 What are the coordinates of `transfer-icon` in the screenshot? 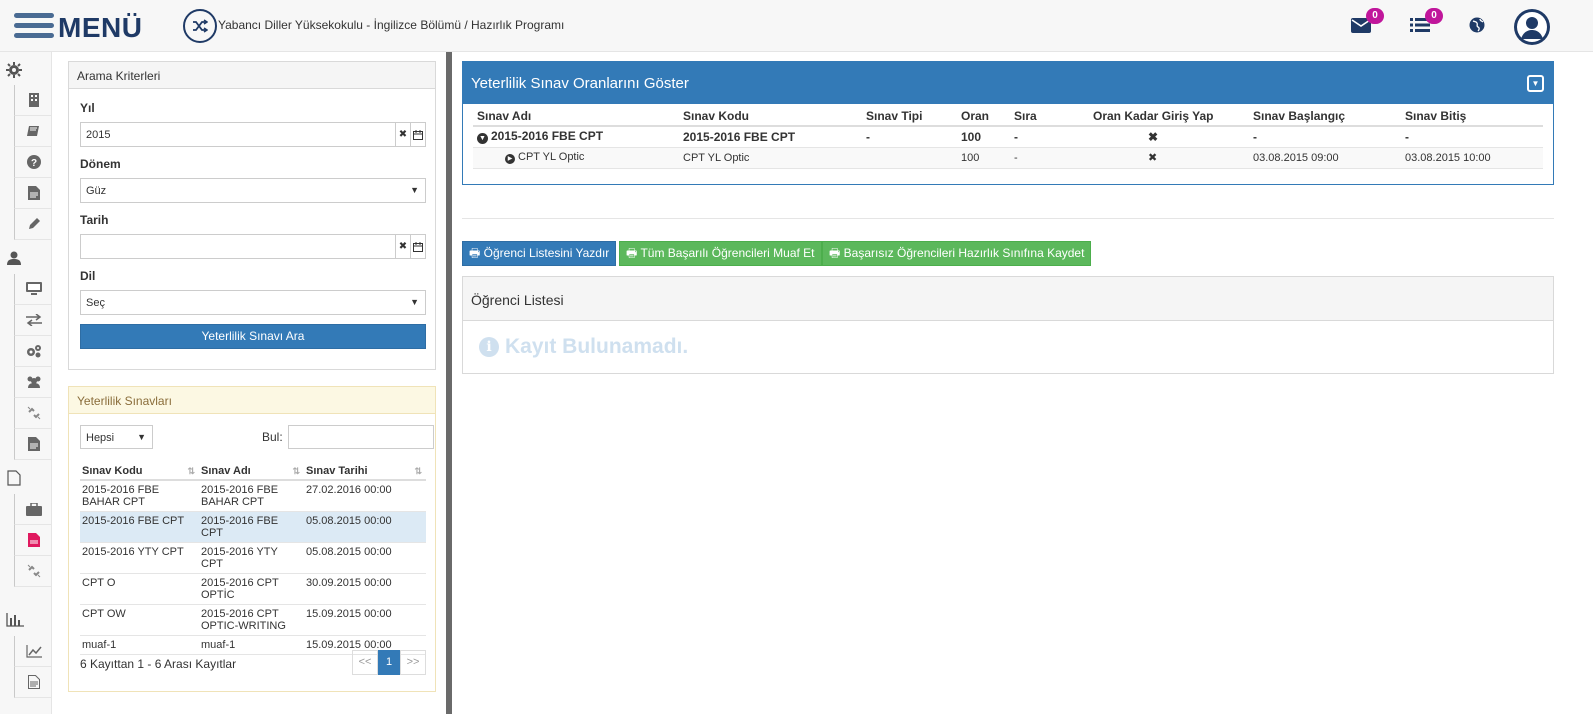 It's located at (33, 320).